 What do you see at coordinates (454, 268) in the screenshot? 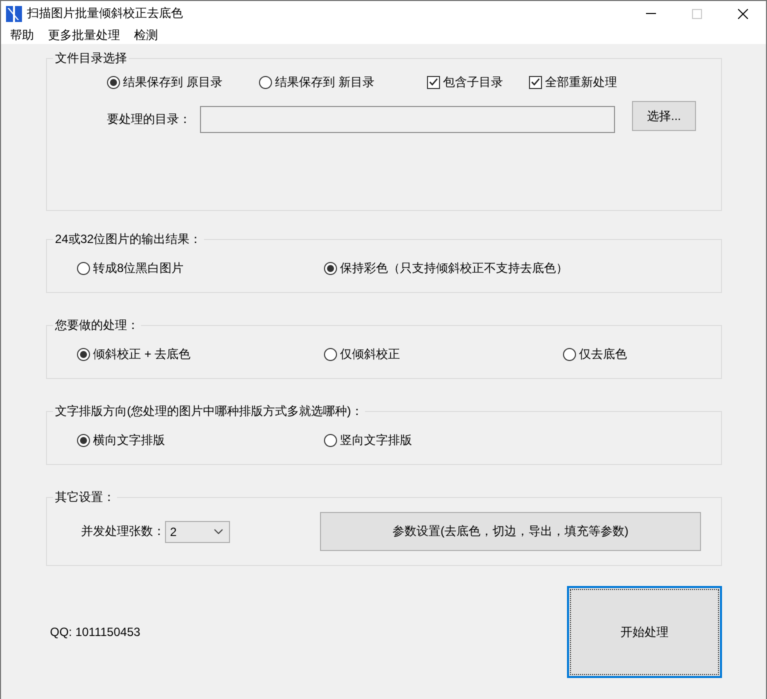
I see `option-label: 保持彩色（只支持倾斜校正不支持去底色）` at bounding box center [454, 268].